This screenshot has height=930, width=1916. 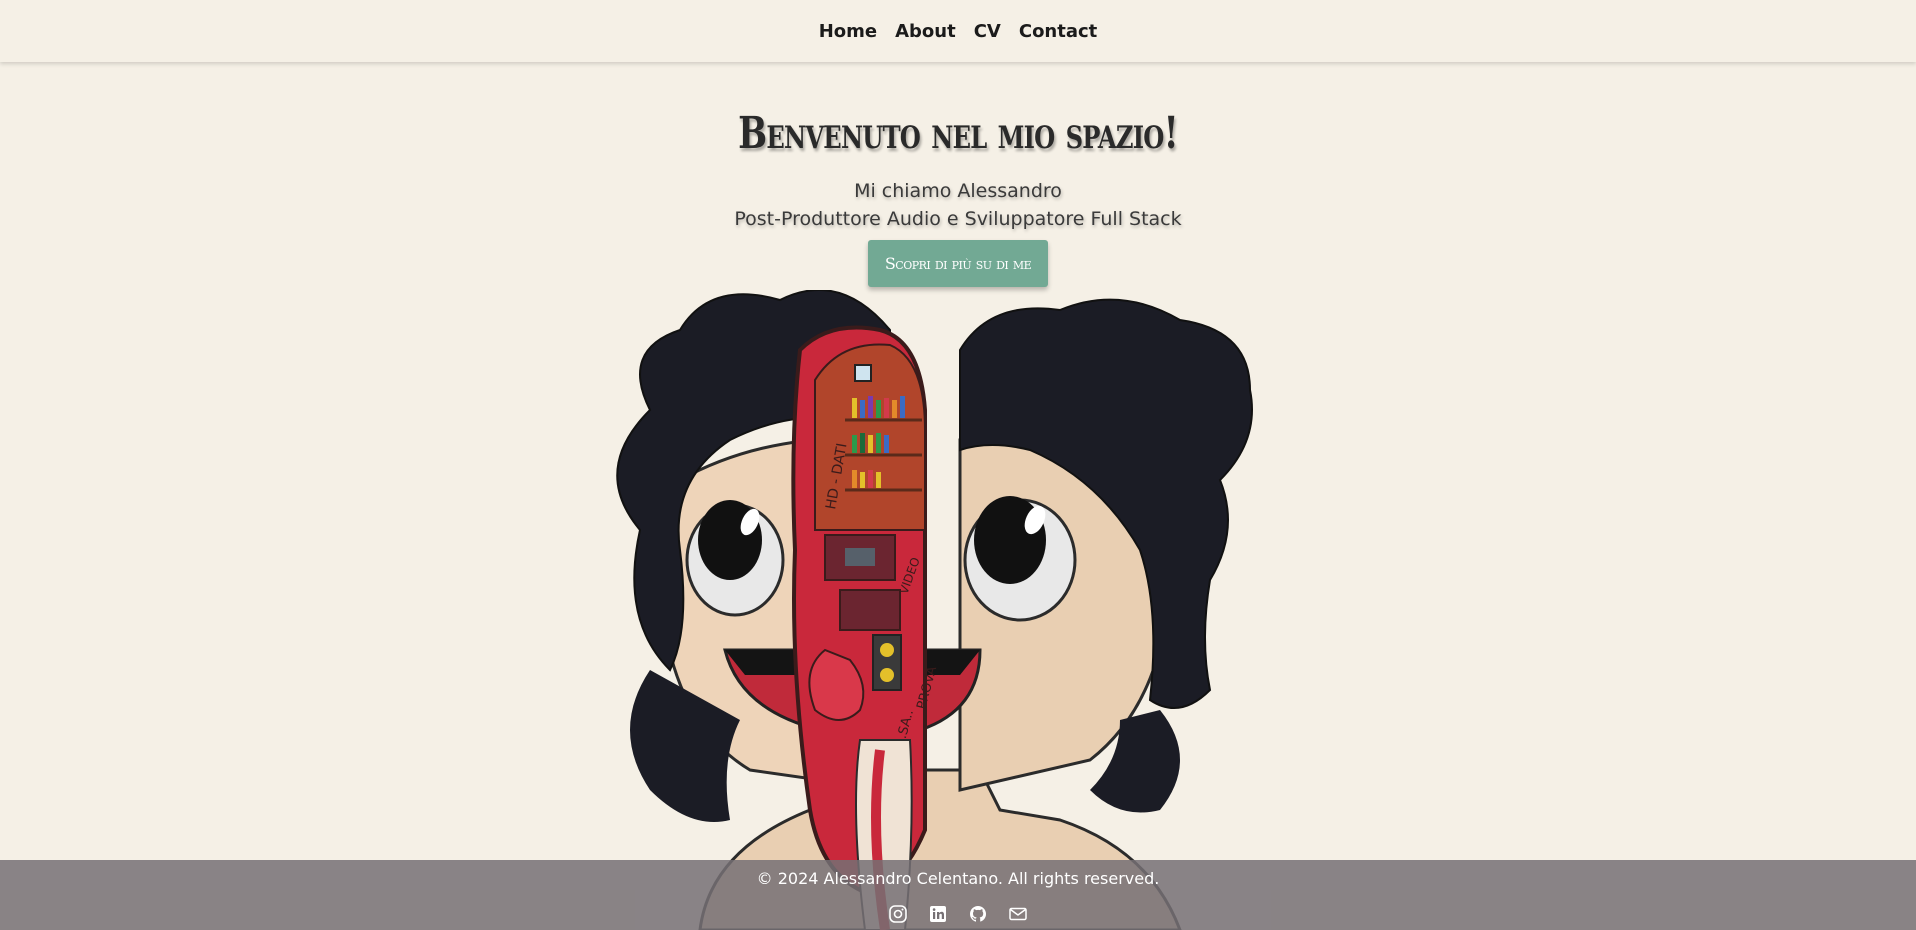 What do you see at coordinates (958, 191) in the screenshot?
I see `hero-intro: Mi chiamo Alessandro` at bounding box center [958, 191].